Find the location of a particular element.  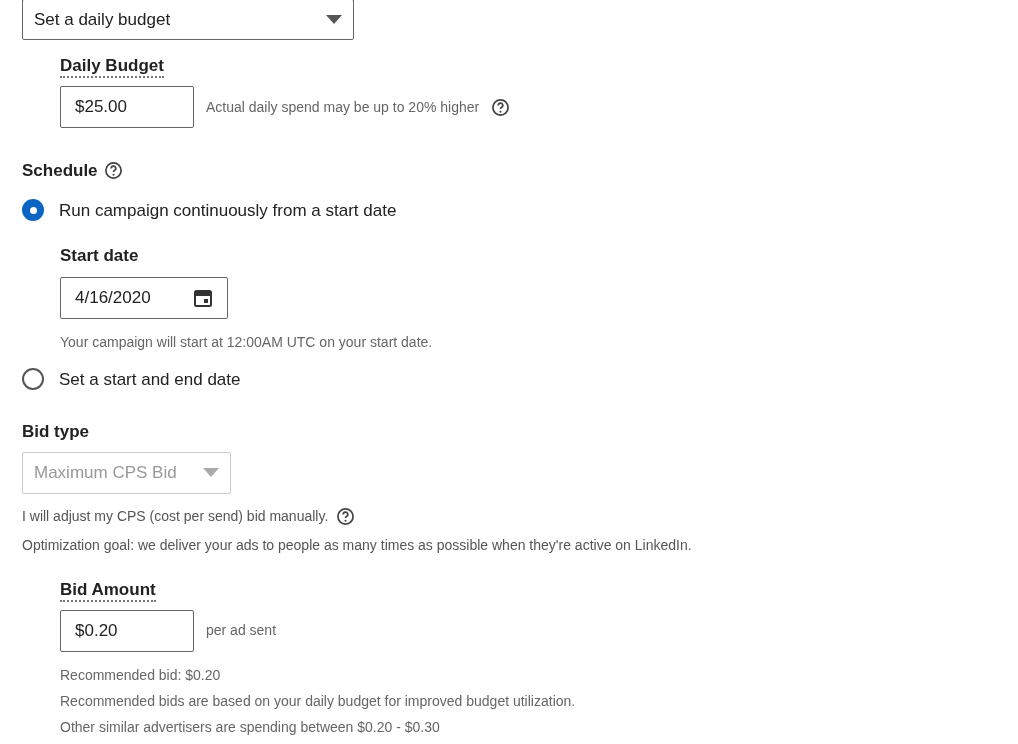

radio-label: Set a start and end date is located at coordinates (150, 379).